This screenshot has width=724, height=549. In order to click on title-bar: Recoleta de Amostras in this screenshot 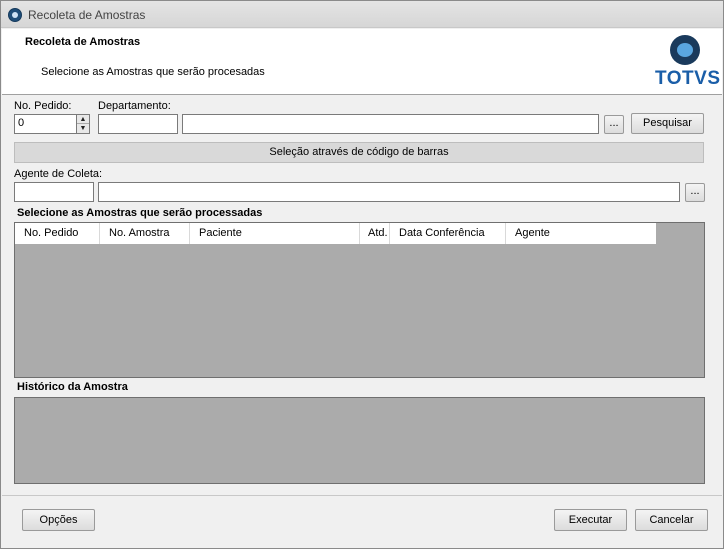, I will do `click(362, 14)`.